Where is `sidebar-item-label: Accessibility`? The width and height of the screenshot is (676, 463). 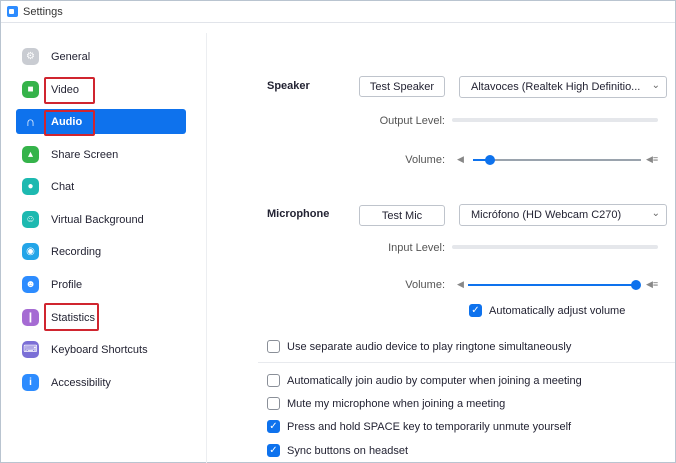
sidebar-item-label: Accessibility is located at coordinates (81, 382).